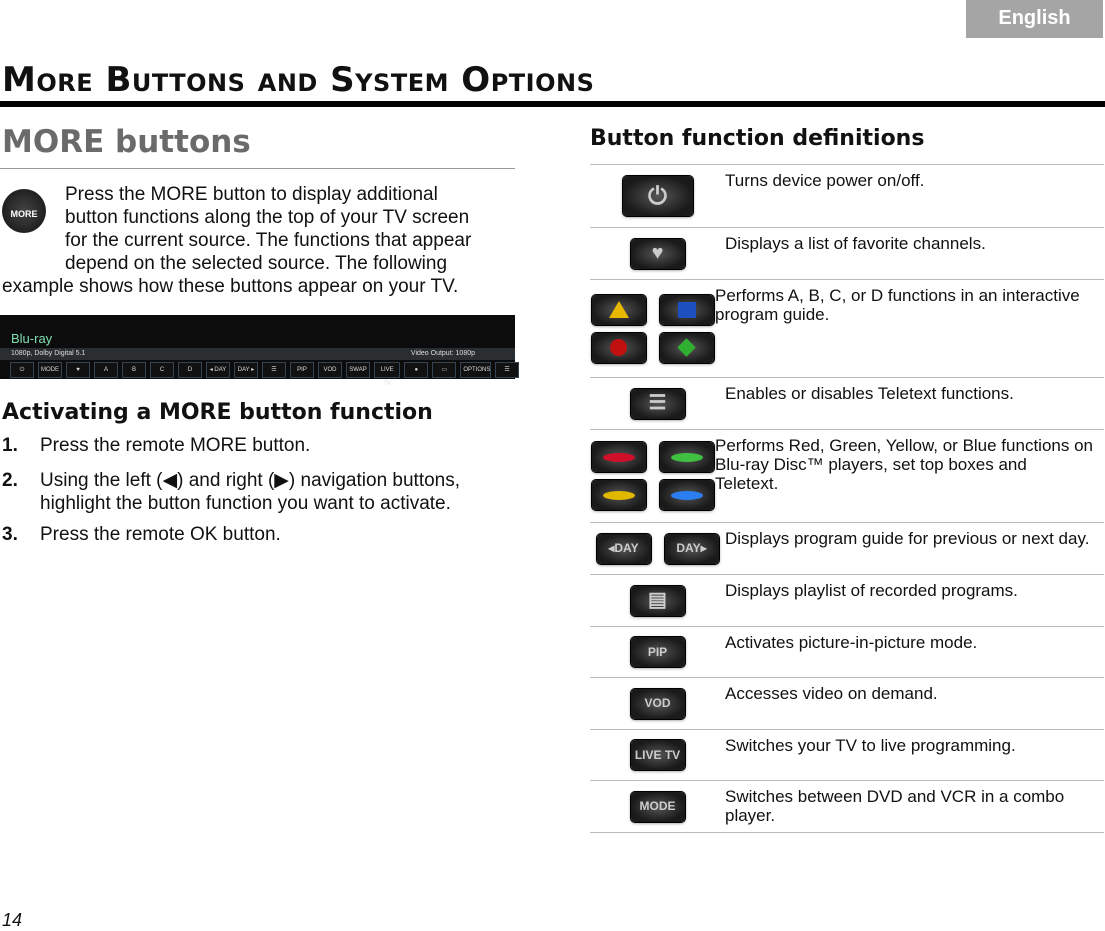 The height and width of the screenshot is (931, 1105). What do you see at coordinates (476, 370) in the screenshot?
I see `banner-button: OPTIONS` at bounding box center [476, 370].